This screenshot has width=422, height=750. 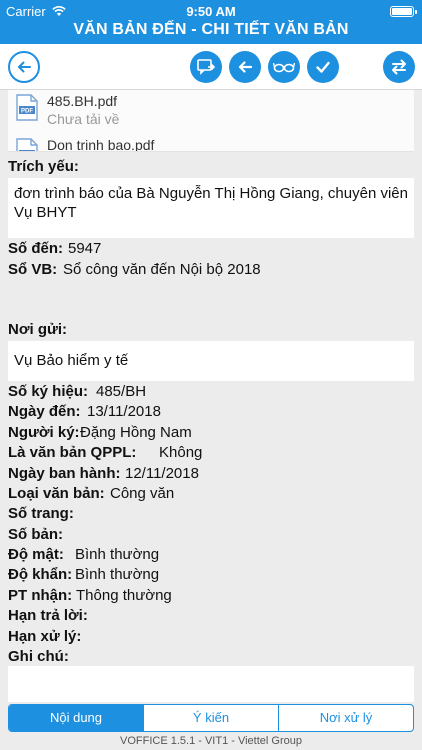 What do you see at coordinates (48, 615) in the screenshot?
I see `han-tra-loi-label: Hạn trả lời:` at bounding box center [48, 615].